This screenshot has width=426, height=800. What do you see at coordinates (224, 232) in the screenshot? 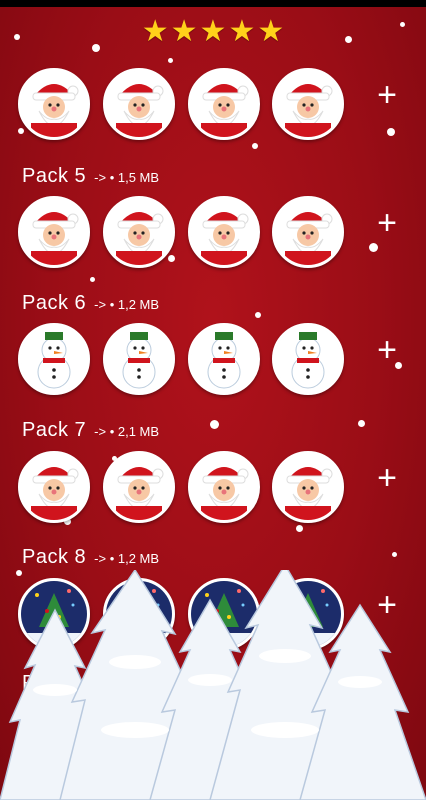
I see `sticker-santa-gift` at bounding box center [224, 232].